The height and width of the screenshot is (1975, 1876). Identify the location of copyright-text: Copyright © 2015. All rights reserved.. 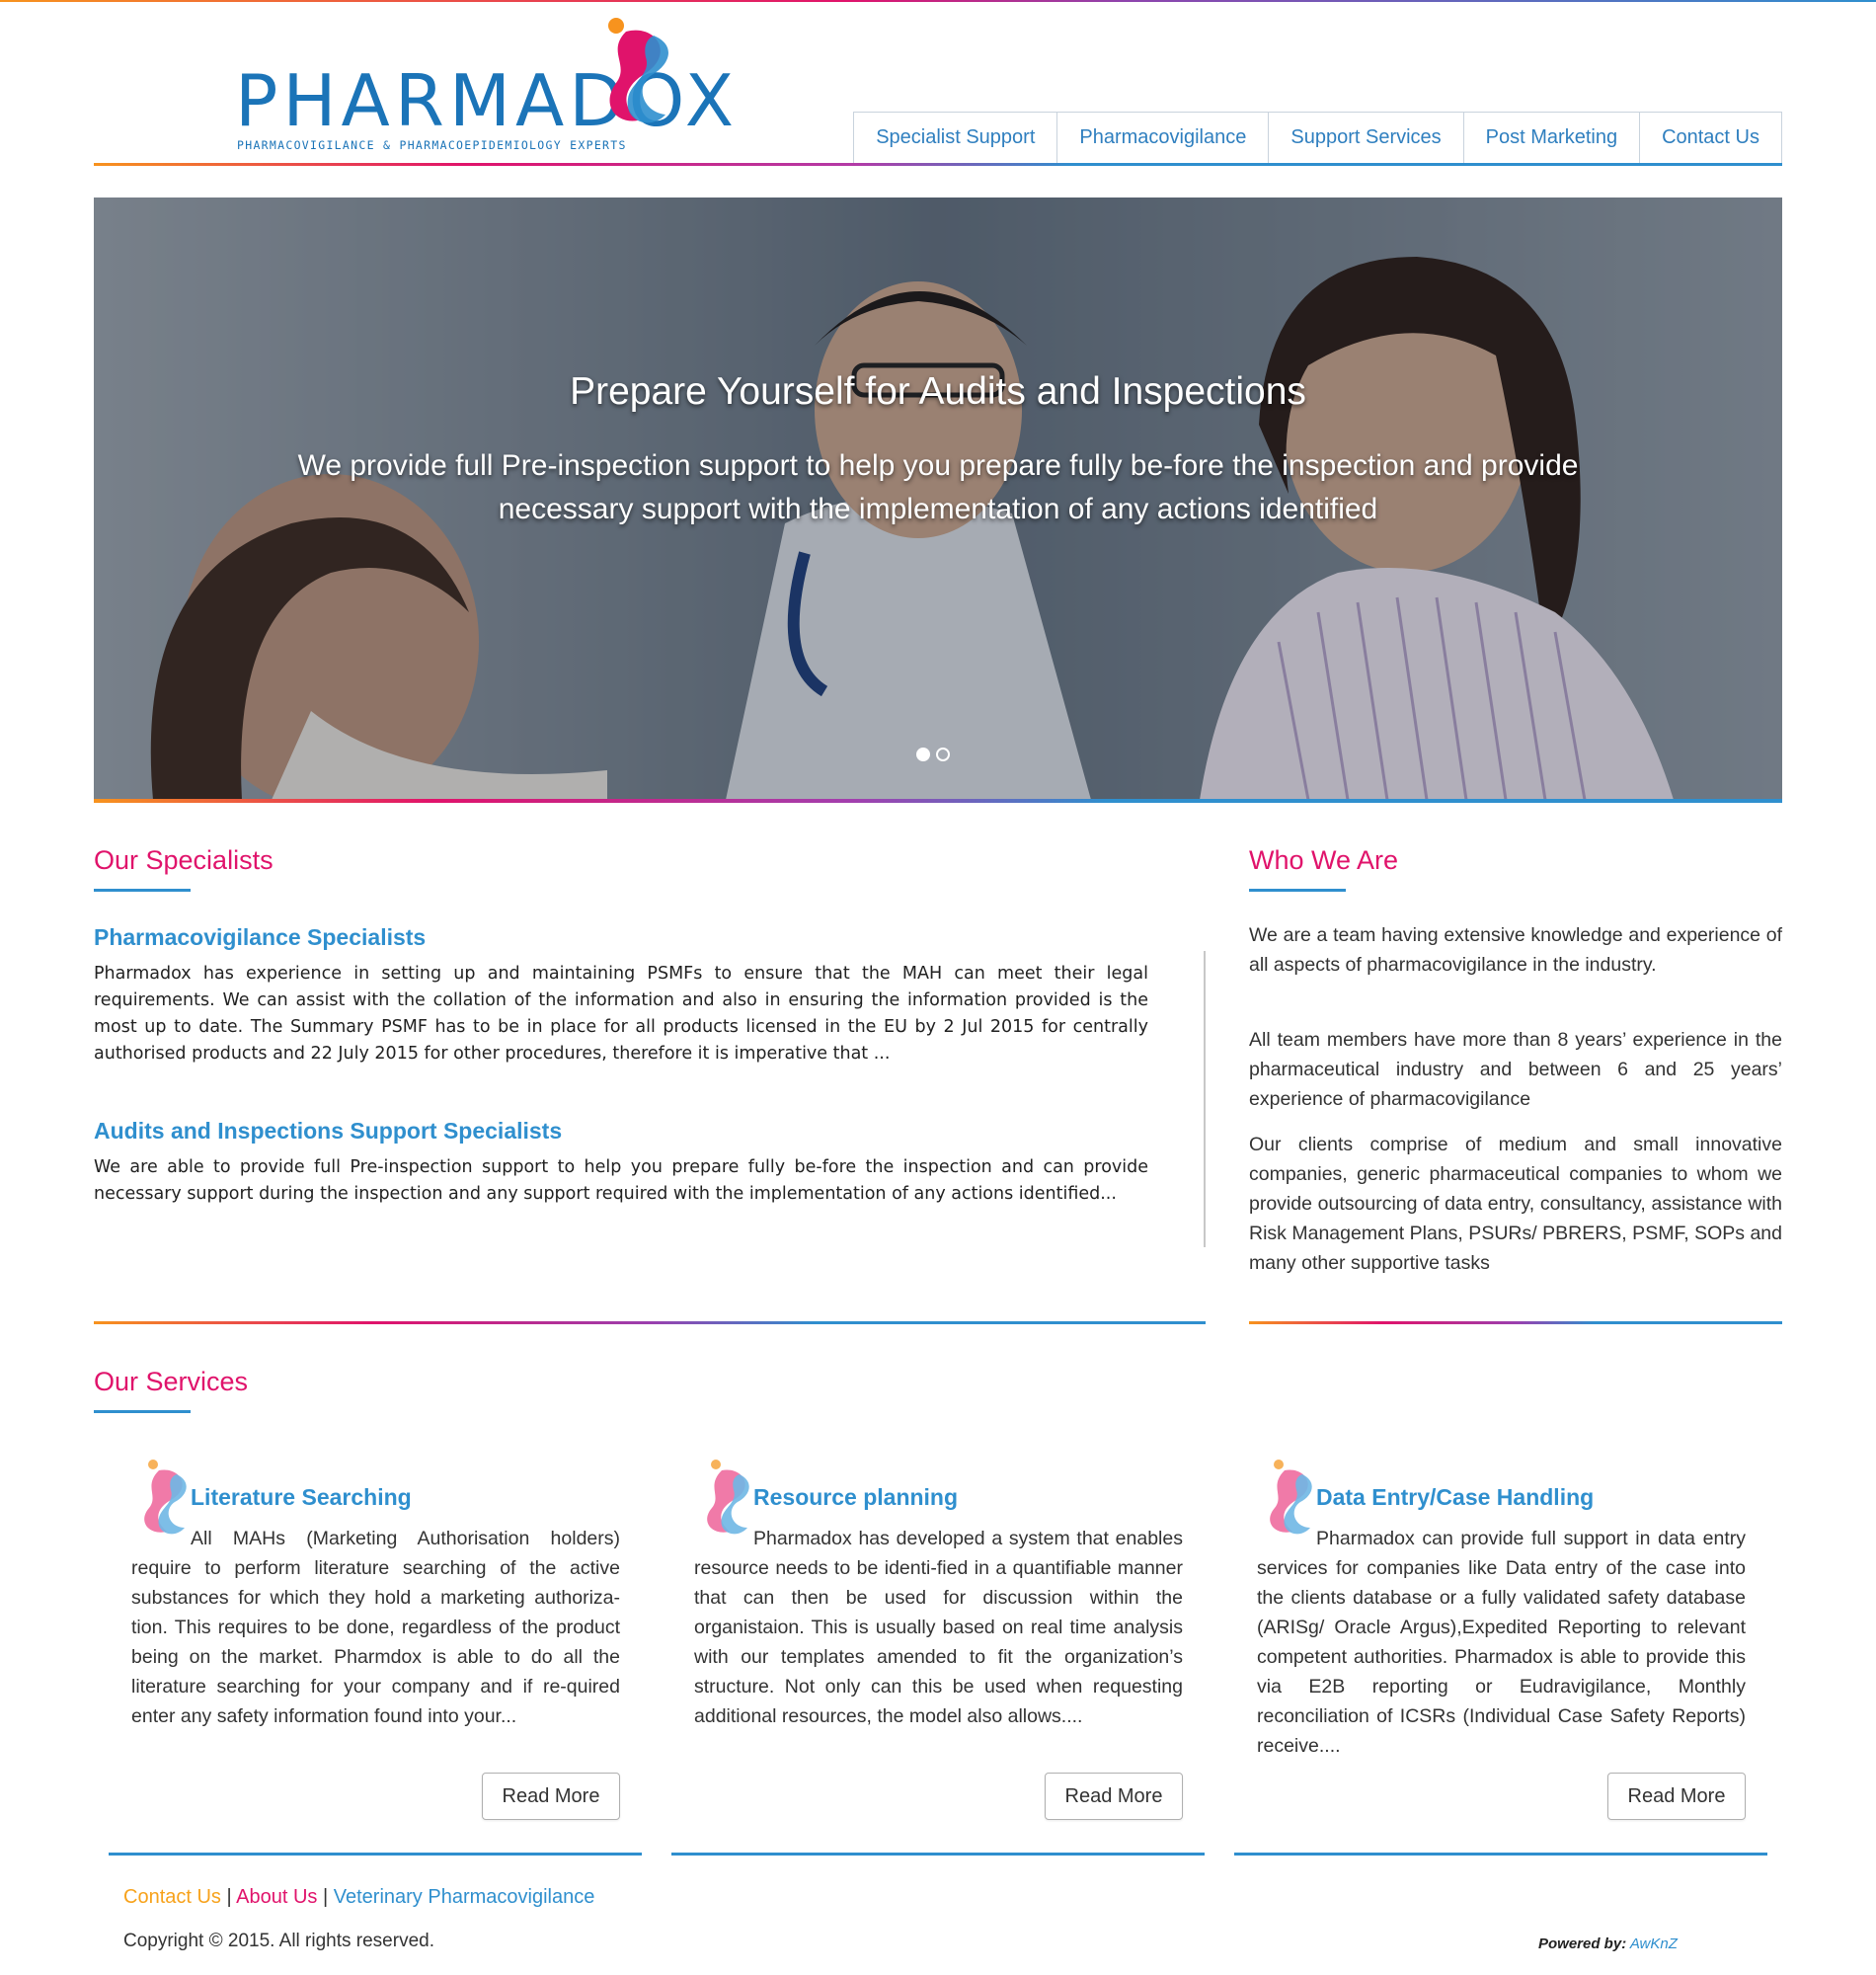
(278, 1941).